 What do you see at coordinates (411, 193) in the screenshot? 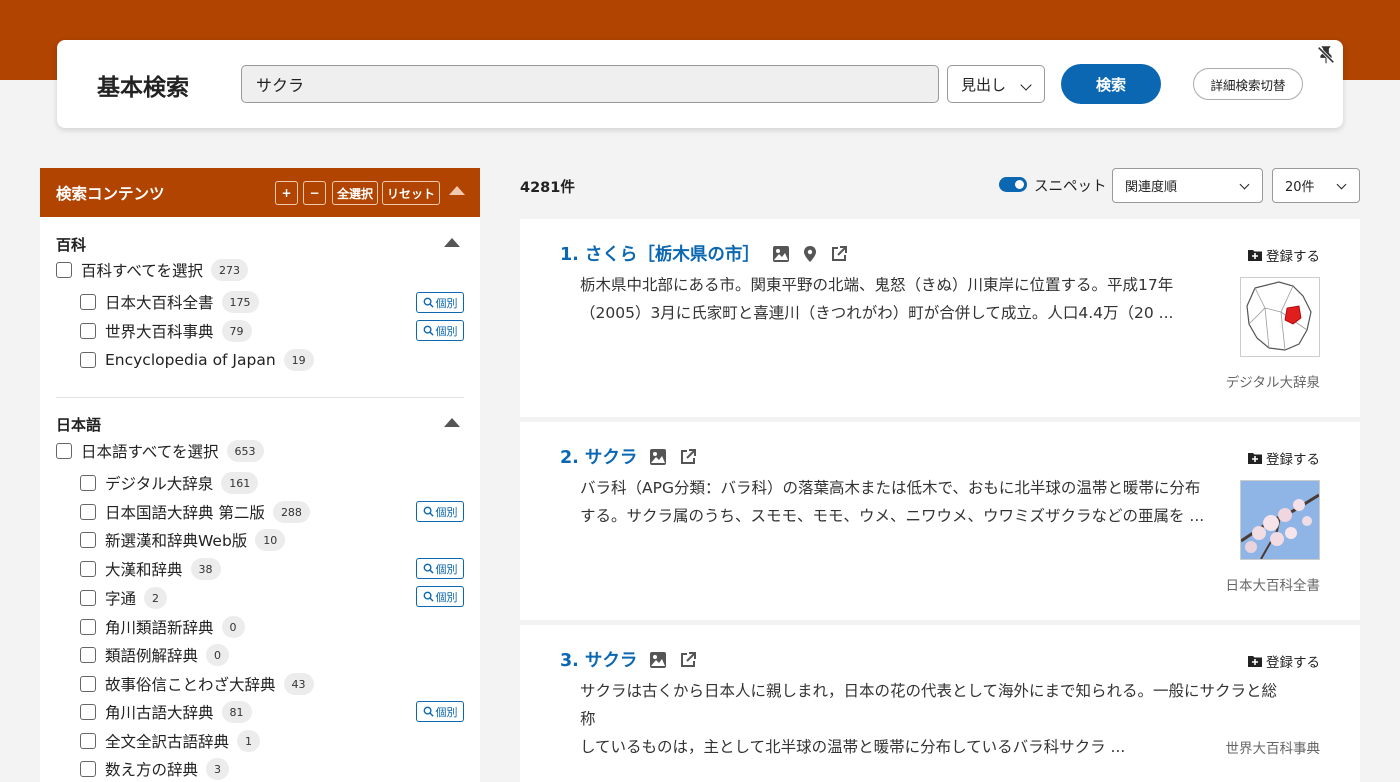
I see `reset-button: リセット` at bounding box center [411, 193].